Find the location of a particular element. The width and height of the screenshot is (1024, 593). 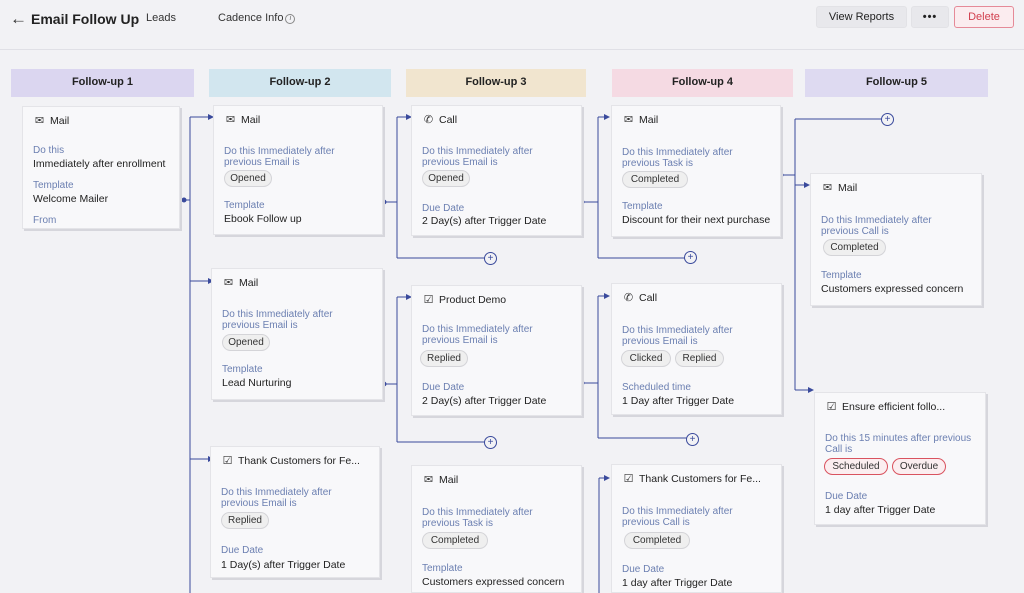

field-value: Discount for their next purchase is located at coordinates (696, 220).